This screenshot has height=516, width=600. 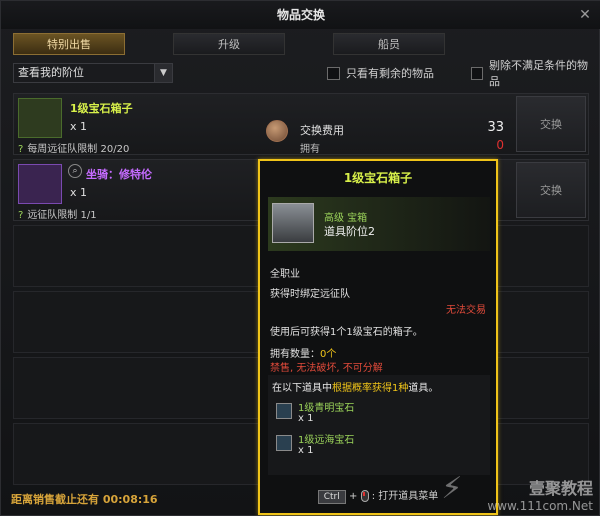 What do you see at coordinates (346, 218) in the screenshot?
I see `item-grade: 高级 宝箱` at bounding box center [346, 218].